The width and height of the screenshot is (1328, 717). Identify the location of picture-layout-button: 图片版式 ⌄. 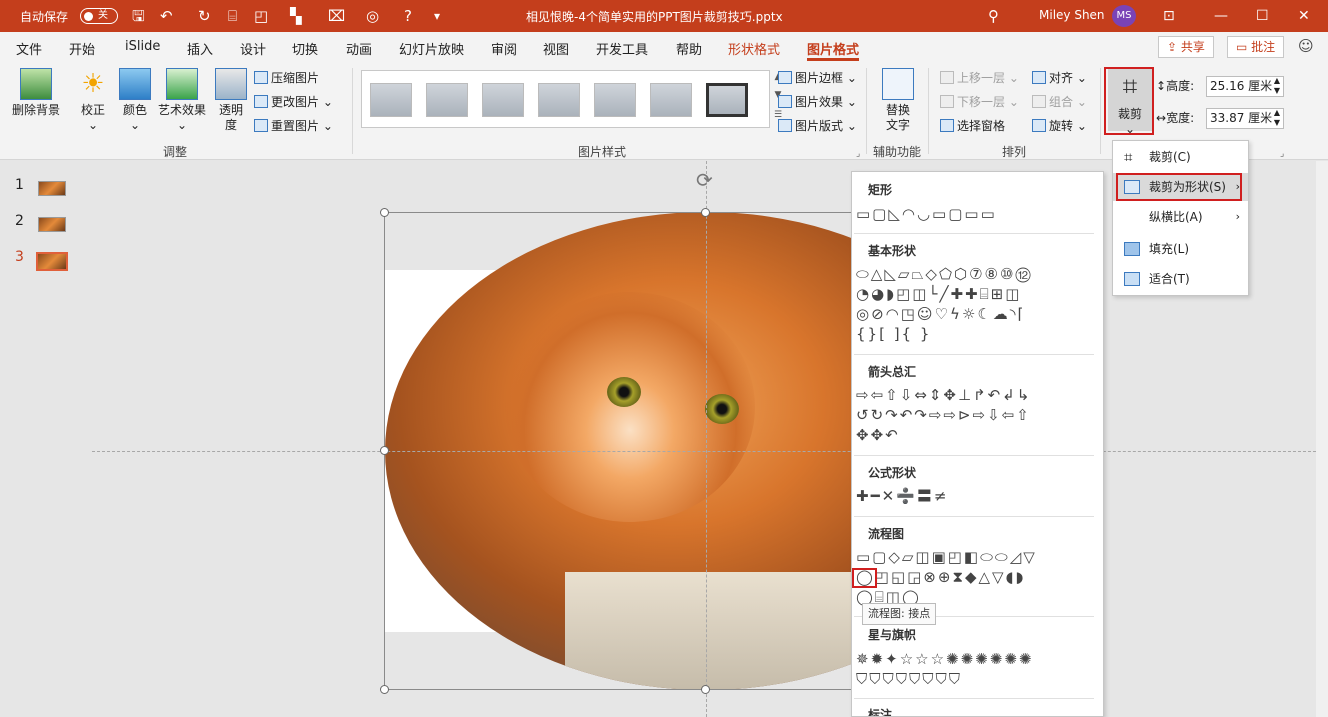
(817, 126).